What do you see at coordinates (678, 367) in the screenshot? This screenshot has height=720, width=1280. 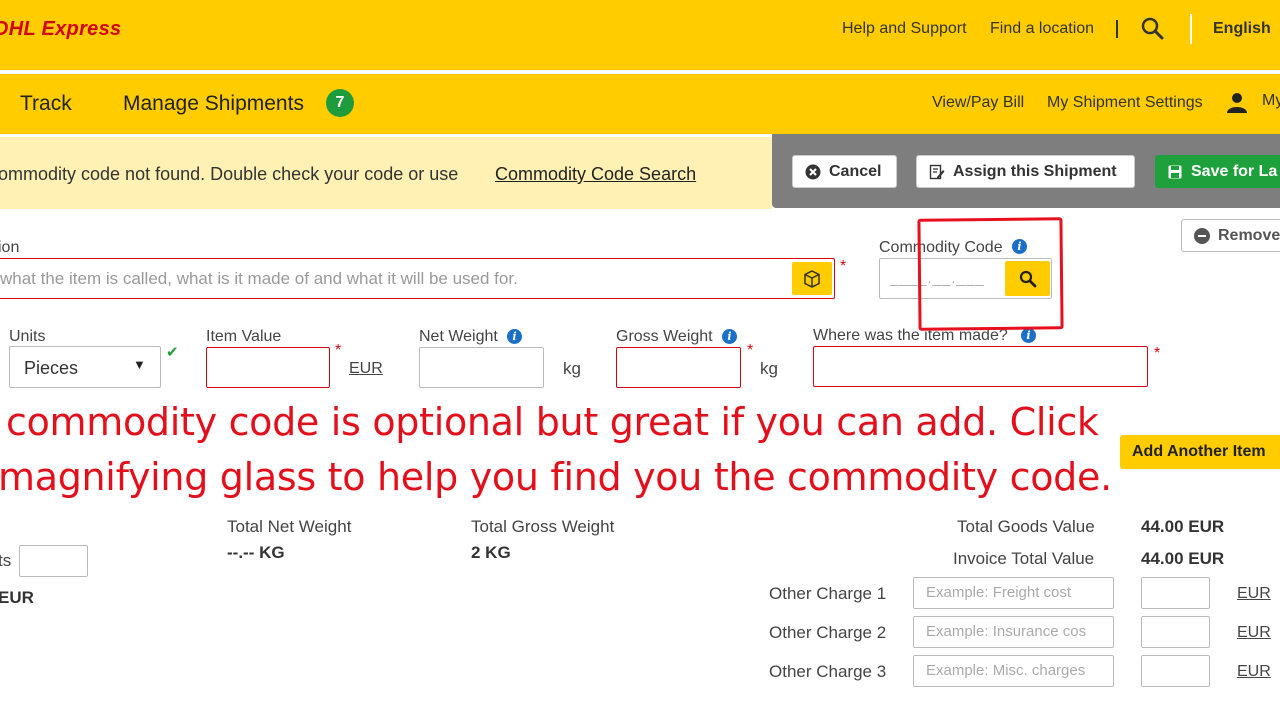 I see `gross-weight-input` at bounding box center [678, 367].